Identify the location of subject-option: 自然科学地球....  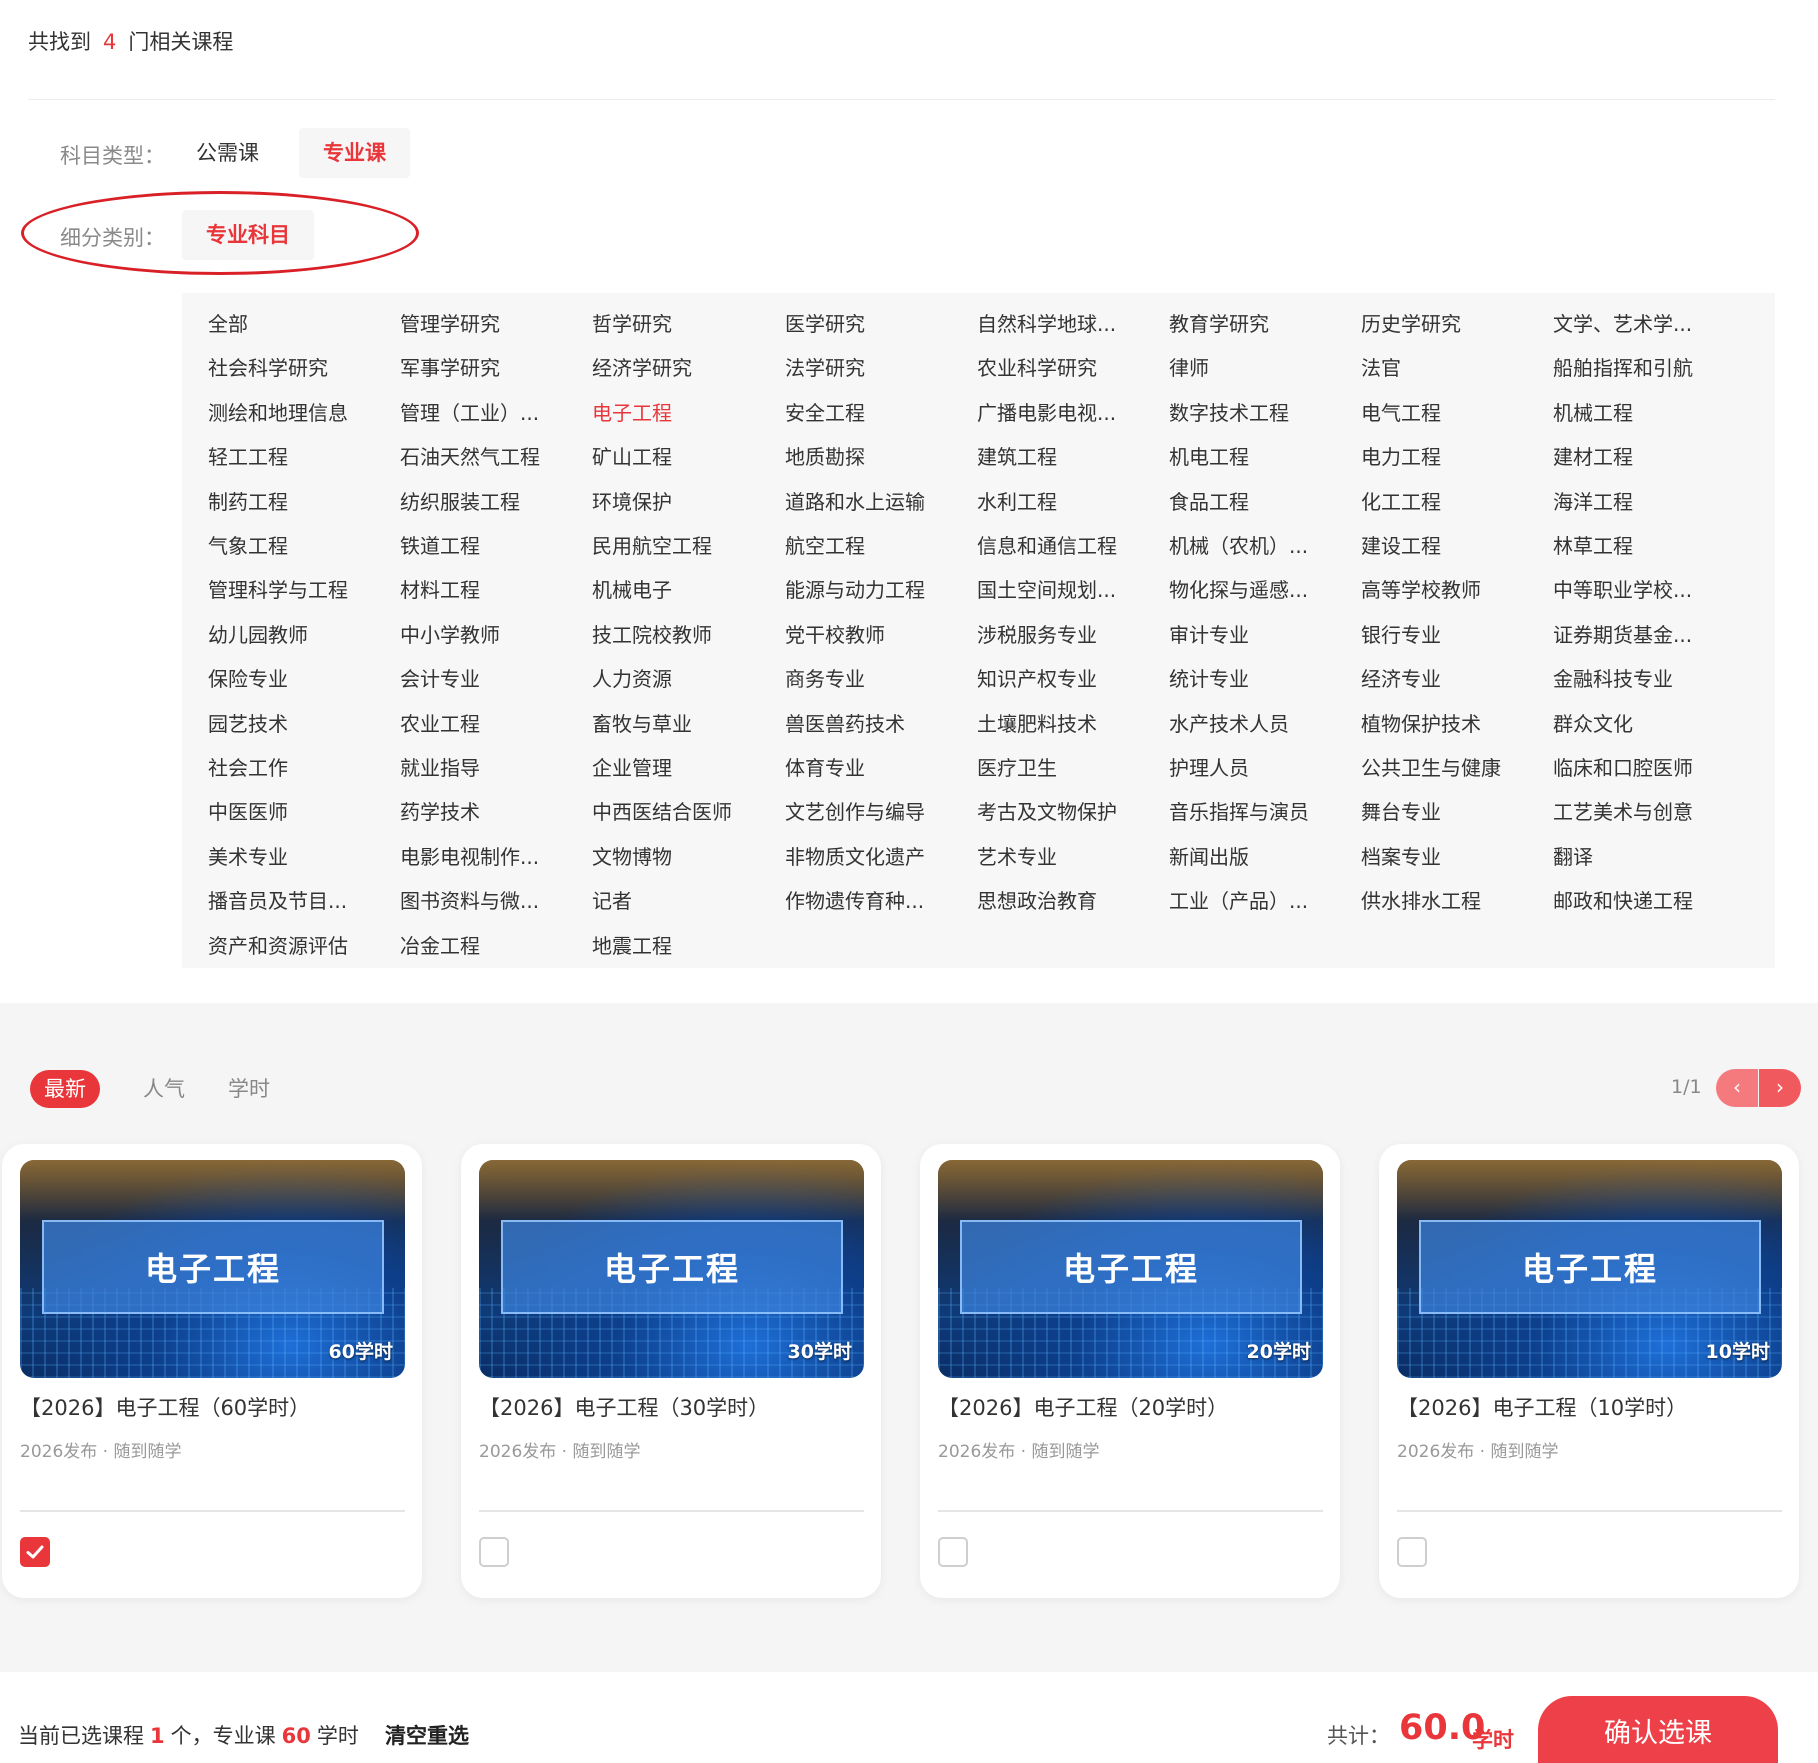
(1057, 322).